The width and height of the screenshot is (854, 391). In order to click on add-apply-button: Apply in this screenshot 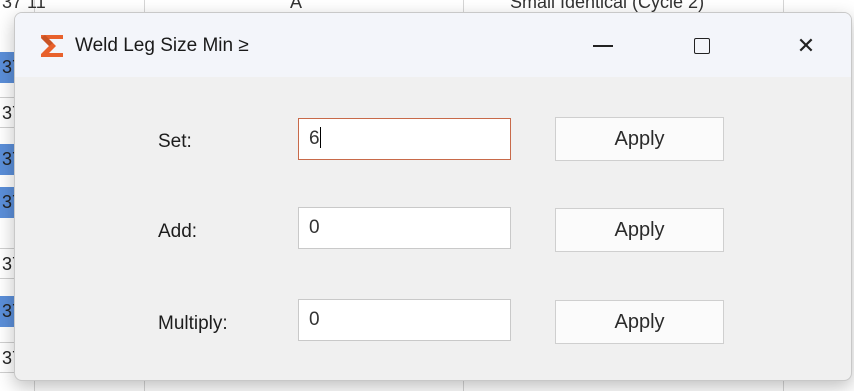, I will do `click(639, 230)`.